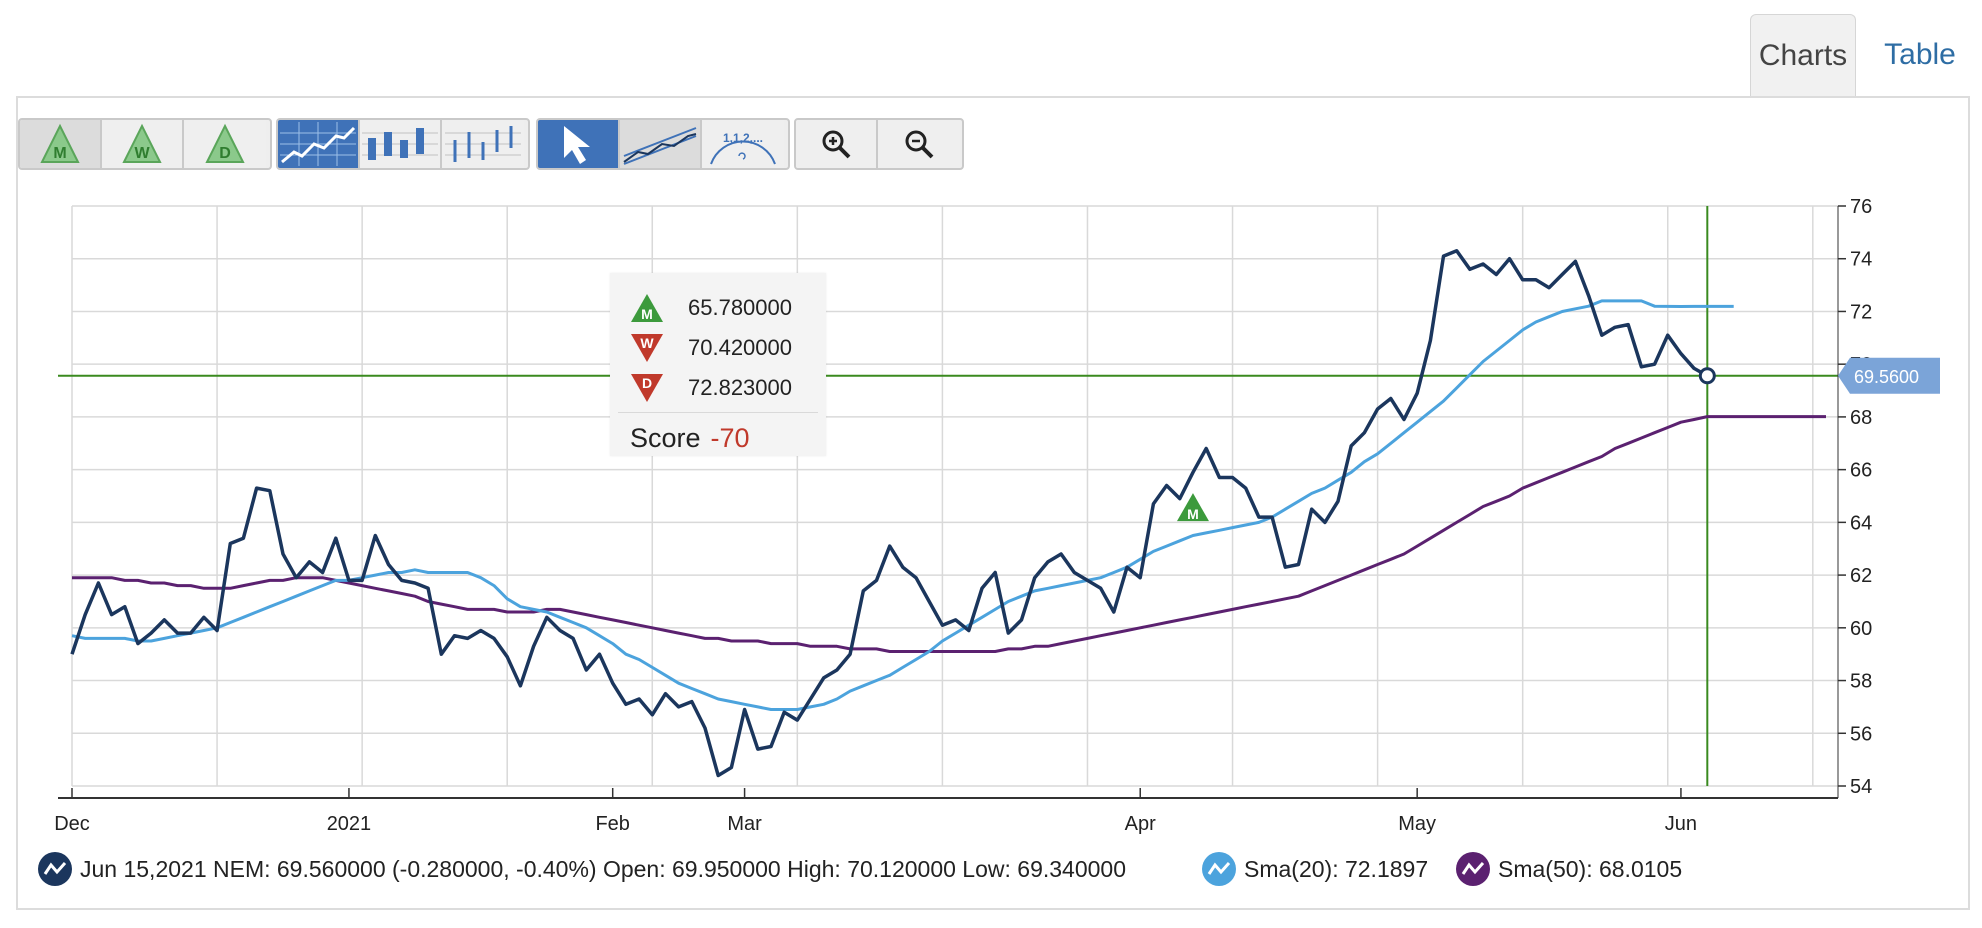 The width and height of the screenshot is (1982, 928). What do you see at coordinates (1219, 869) in the screenshot?
I see `sma20-series-icon` at bounding box center [1219, 869].